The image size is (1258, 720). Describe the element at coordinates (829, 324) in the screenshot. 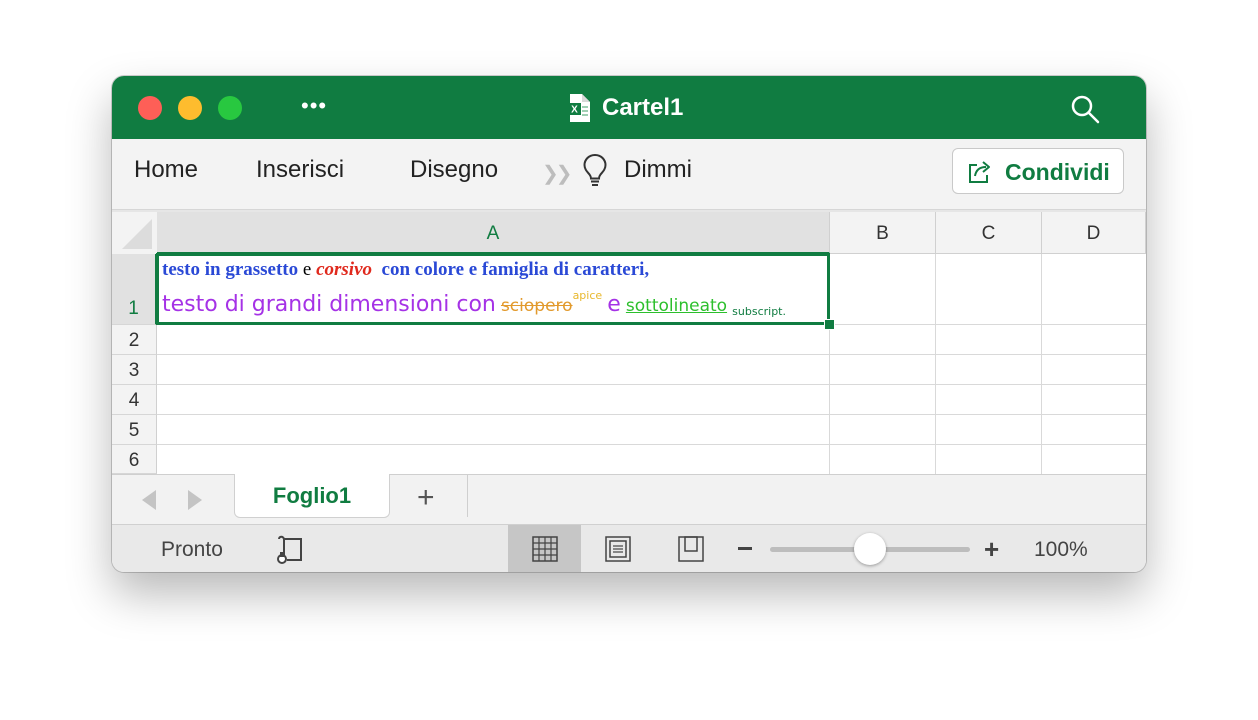

I see `fill-handle` at that location.